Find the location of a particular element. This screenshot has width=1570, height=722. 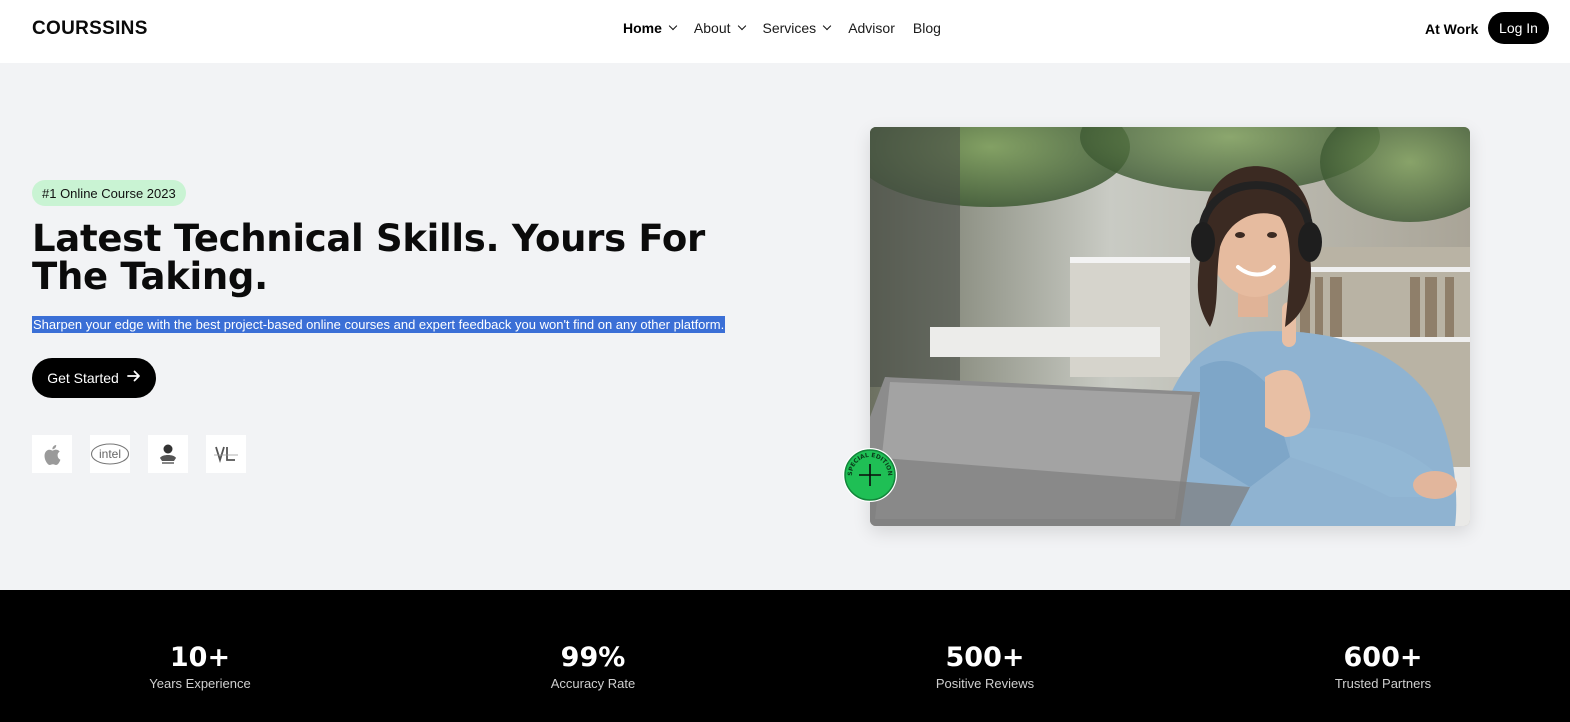

nav-home: Home is located at coordinates (650, 28).